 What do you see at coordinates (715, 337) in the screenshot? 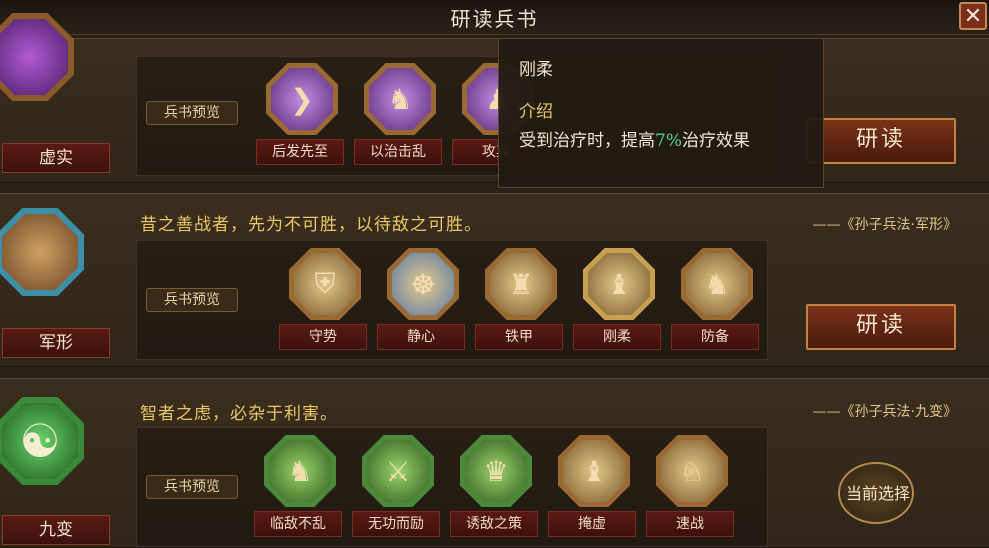
I see `skill-label: 防备` at bounding box center [715, 337].